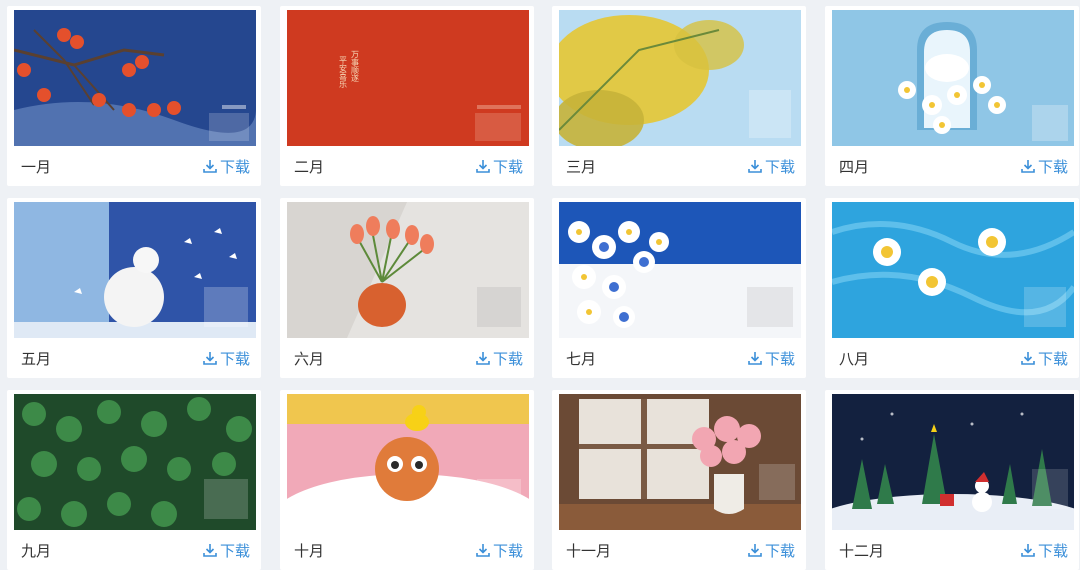 Image resolution: width=1080 pixels, height=570 pixels. What do you see at coordinates (36, 550) in the screenshot?
I see `month-label: 九月` at bounding box center [36, 550].